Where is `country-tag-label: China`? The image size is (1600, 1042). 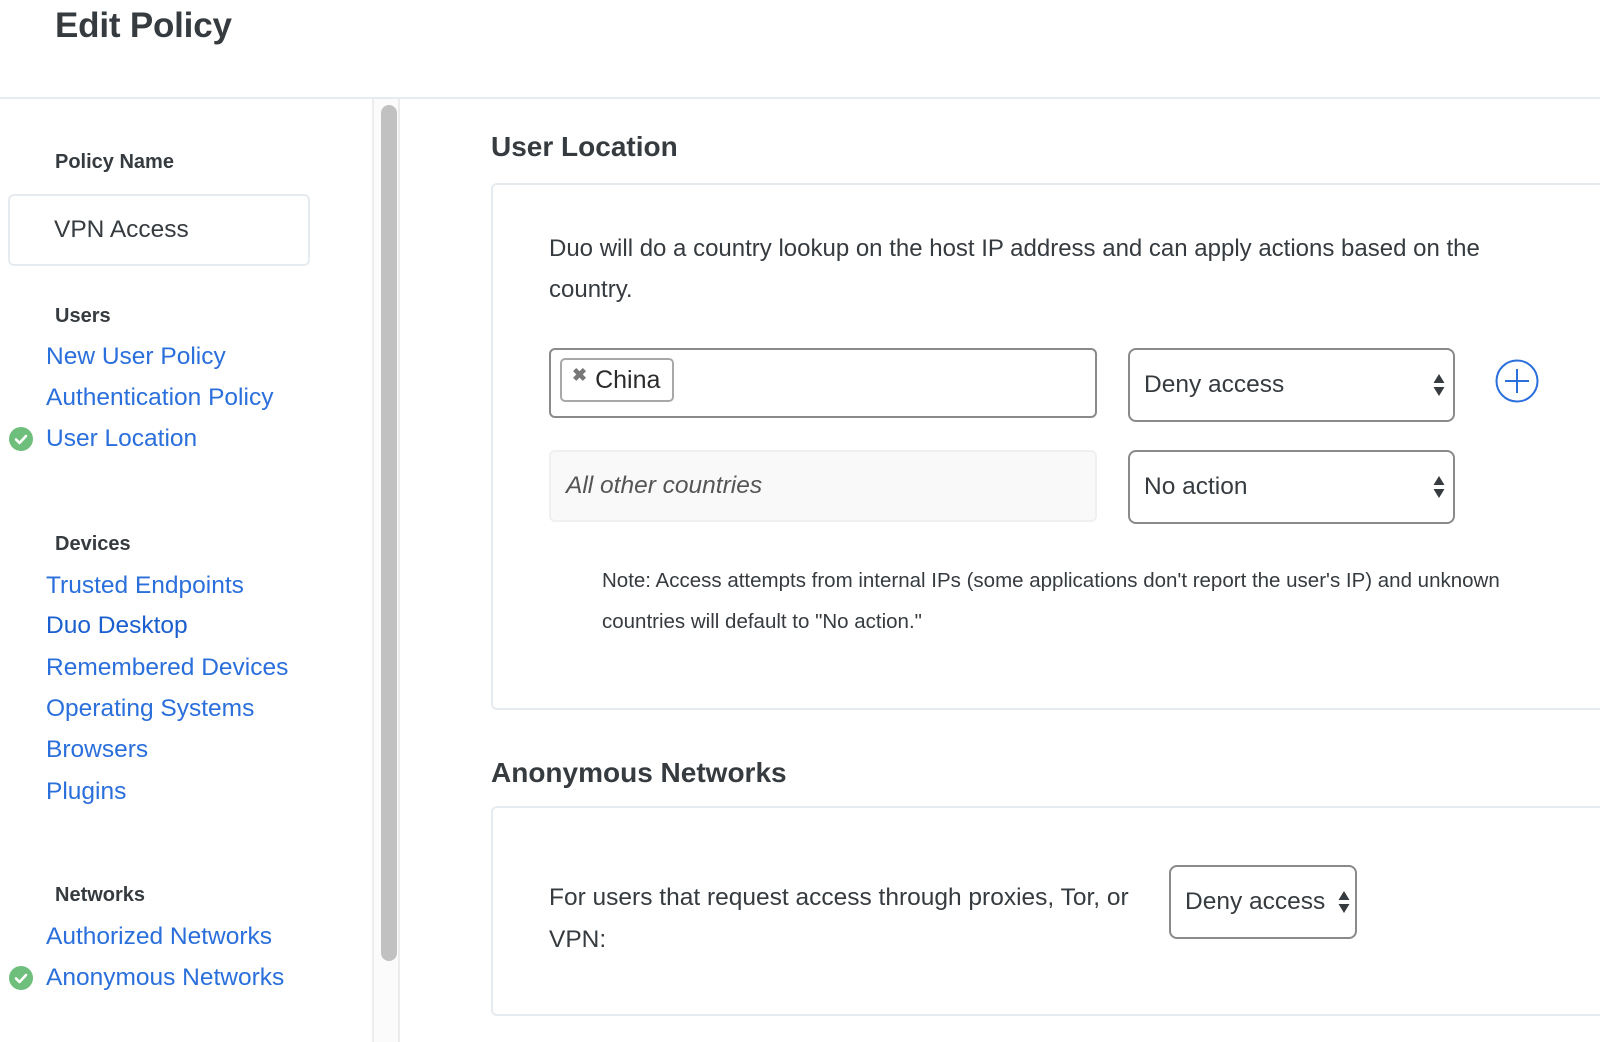 country-tag-label: China is located at coordinates (628, 379).